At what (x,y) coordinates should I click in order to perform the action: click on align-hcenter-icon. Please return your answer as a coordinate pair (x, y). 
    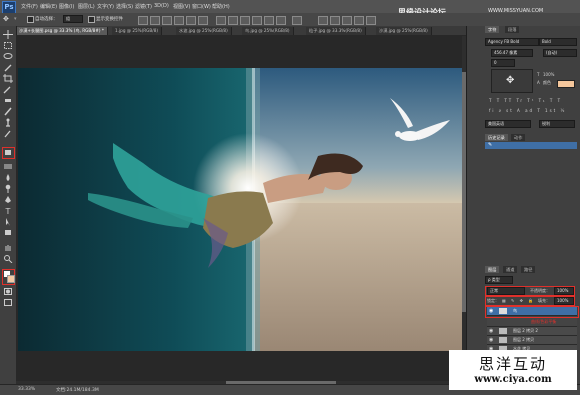
    Looking at the image, I should click on (191, 20).